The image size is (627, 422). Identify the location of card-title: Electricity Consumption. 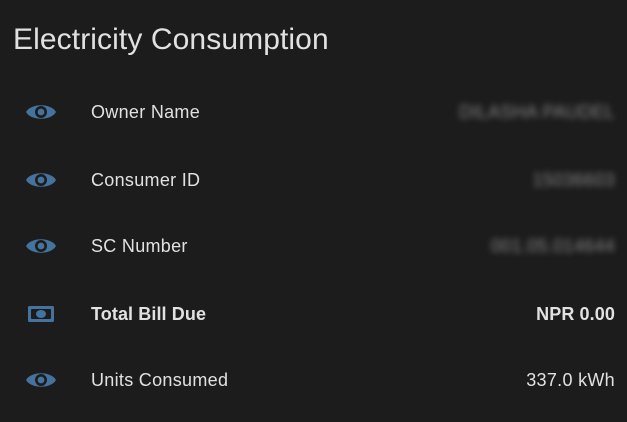
(171, 39).